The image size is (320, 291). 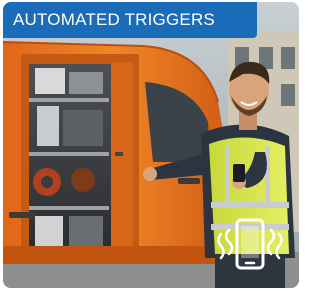 I want to click on title-banner: AUTOMATED TRIGGERS, so click(x=130, y=20).